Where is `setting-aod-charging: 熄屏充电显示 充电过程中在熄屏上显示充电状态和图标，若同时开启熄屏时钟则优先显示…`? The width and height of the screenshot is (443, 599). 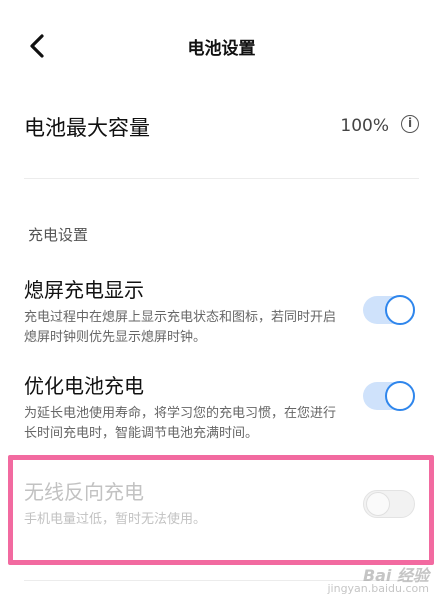 setting-aod-charging: 熄屏充电显示 充电过程中在熄屏上显示充电状态和图标，若同时开启熄屏时钟则优先显示… is located at coordinates (221, 312).